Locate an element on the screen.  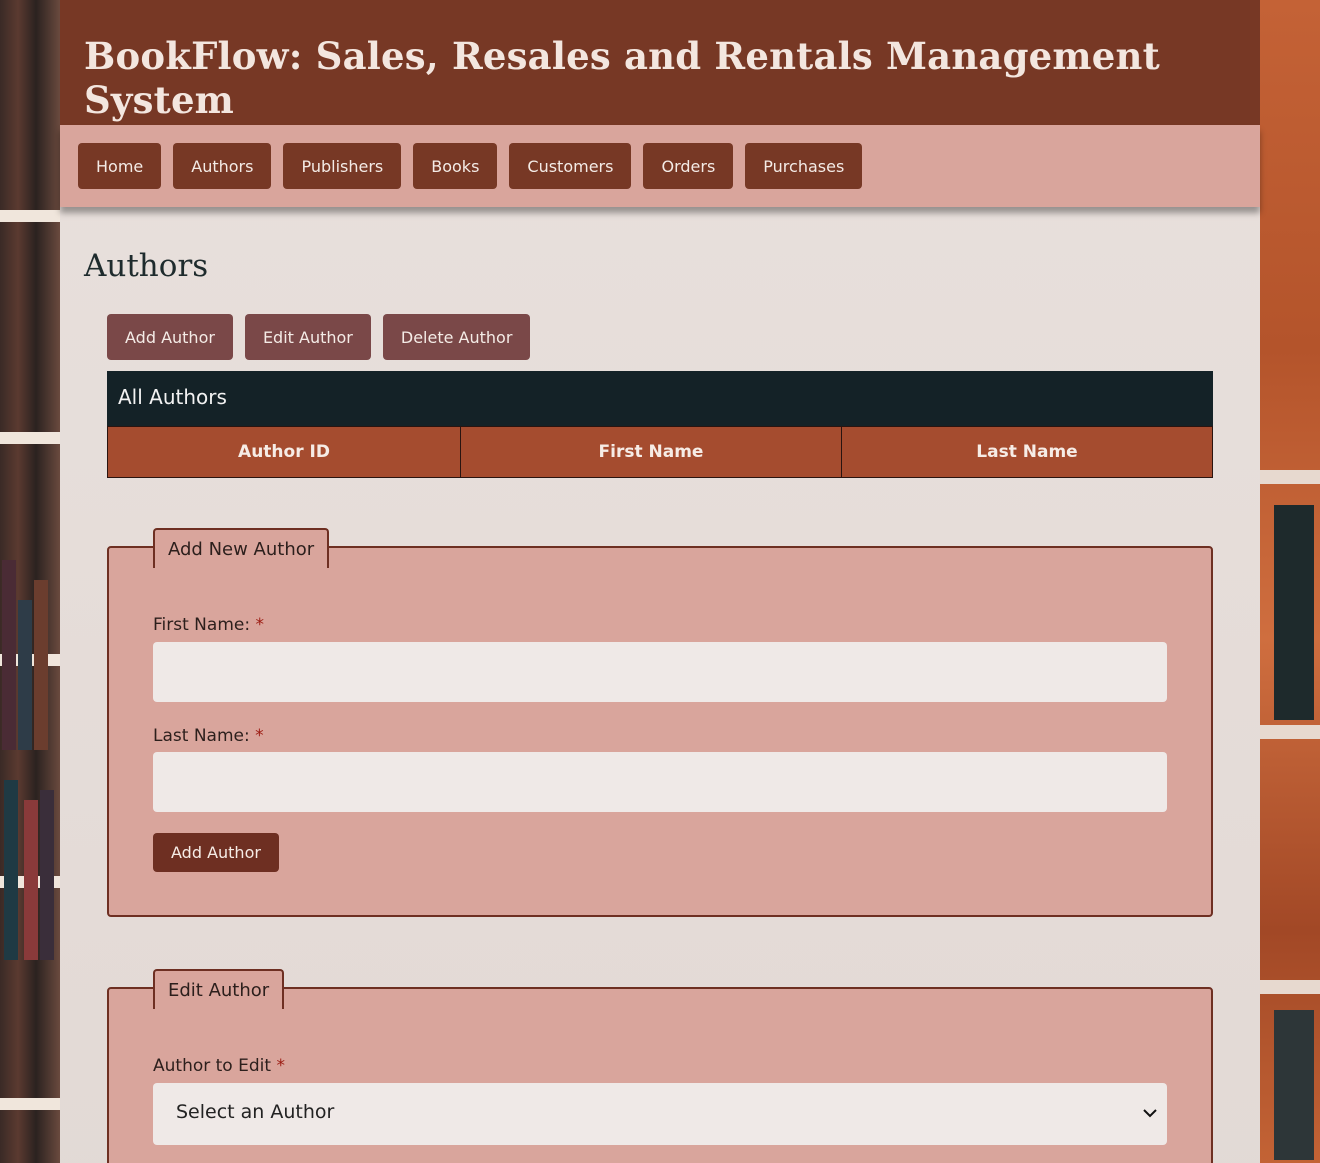
table-caption: All Authors is located at coordinates (660, 398).